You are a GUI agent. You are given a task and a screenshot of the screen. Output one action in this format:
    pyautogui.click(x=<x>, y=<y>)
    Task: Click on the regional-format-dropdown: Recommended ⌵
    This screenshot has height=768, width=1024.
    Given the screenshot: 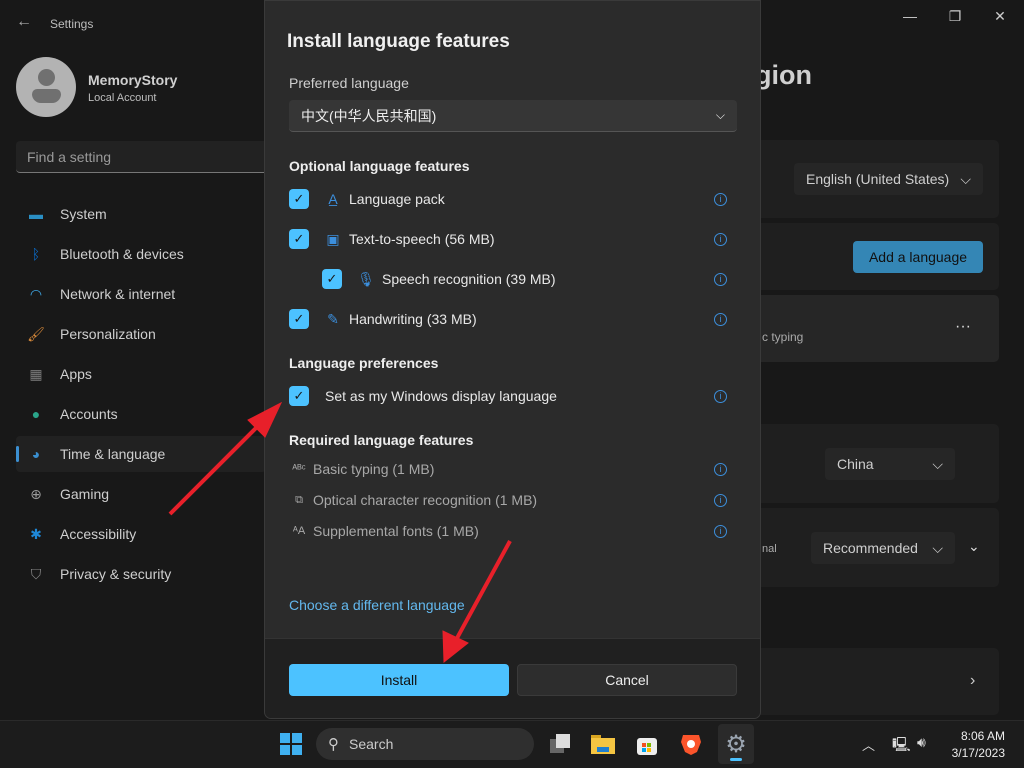 What is the action you would take?
    pyautogui.click(x=883, y=548)
    